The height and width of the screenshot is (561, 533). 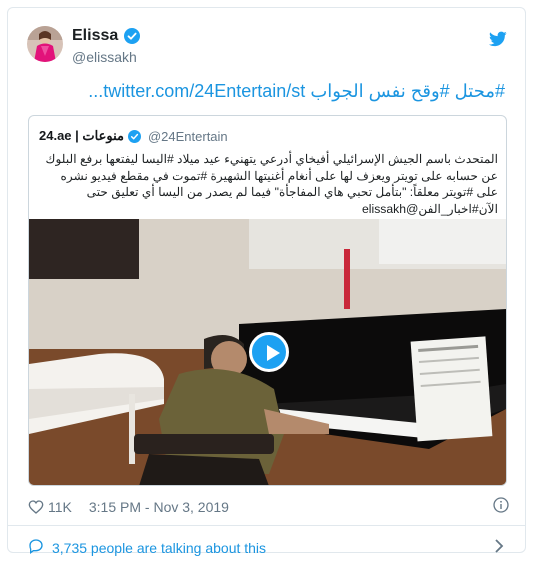 What do you see at coordinates (60, 507) in the screenshot?
I see `like-count: 11K` at bounding box center [60, 507].